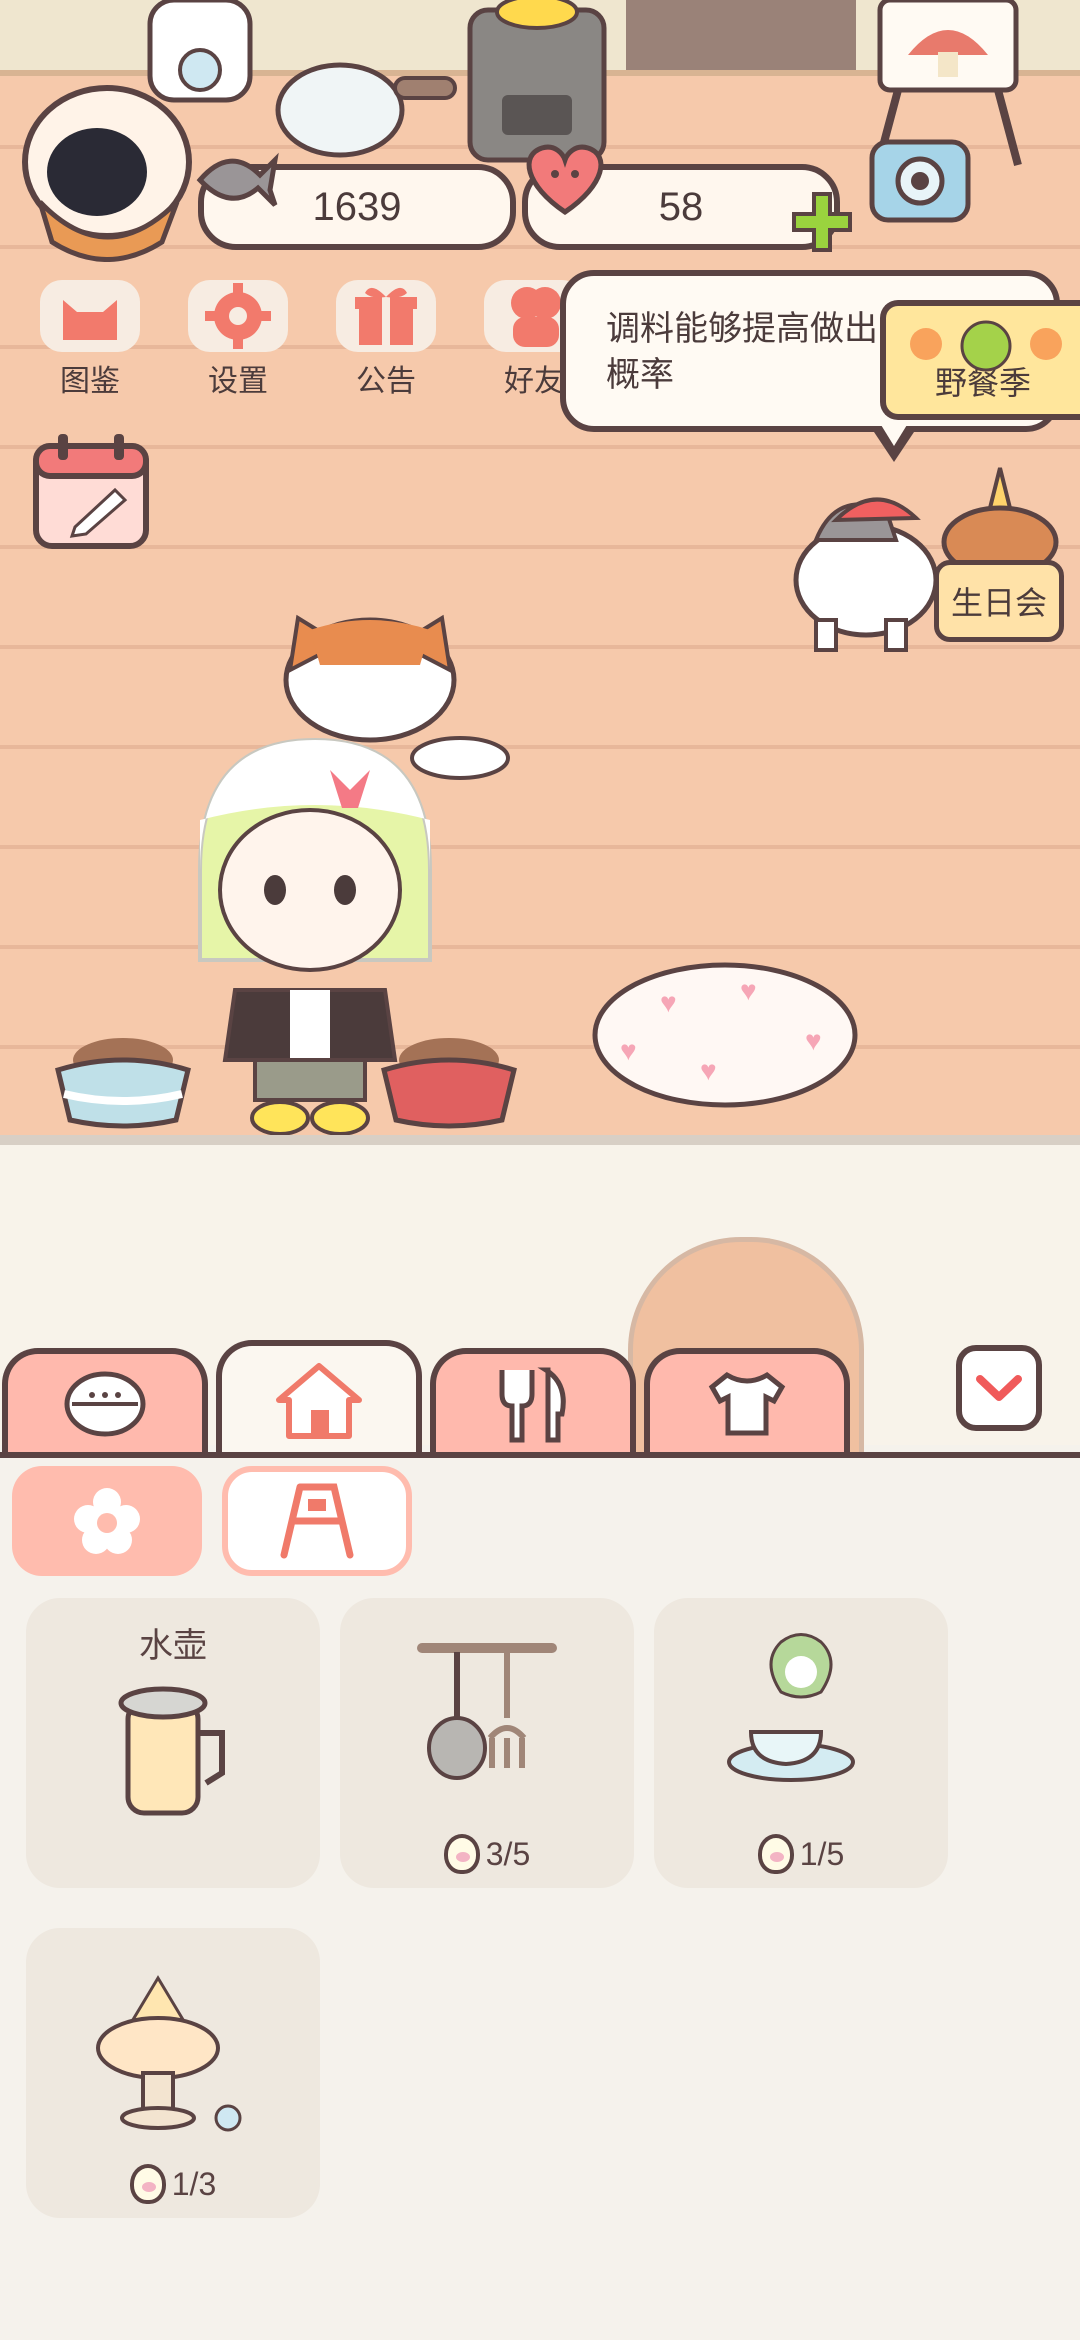  I want to click on player-avatar-icon, so click(107, 162).